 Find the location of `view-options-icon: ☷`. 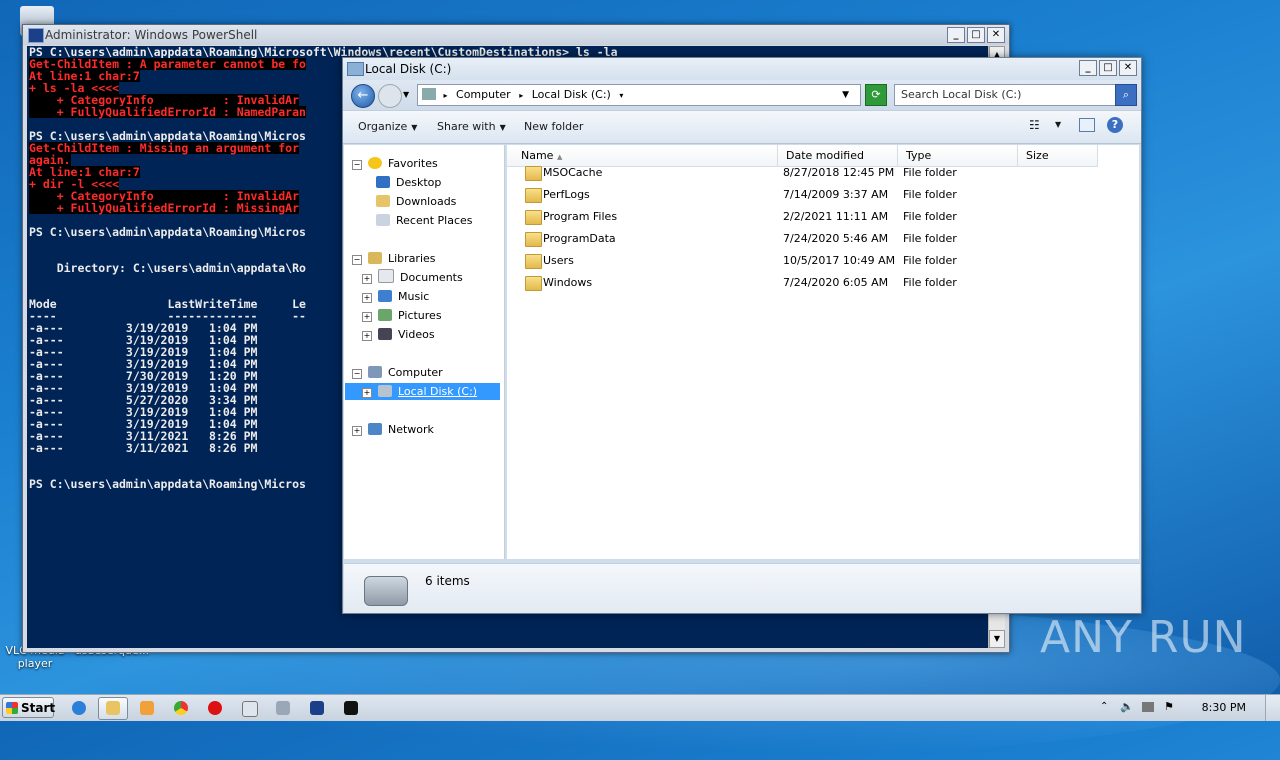

view-options-icon: ☷ is located at coordinates (1034, 125).